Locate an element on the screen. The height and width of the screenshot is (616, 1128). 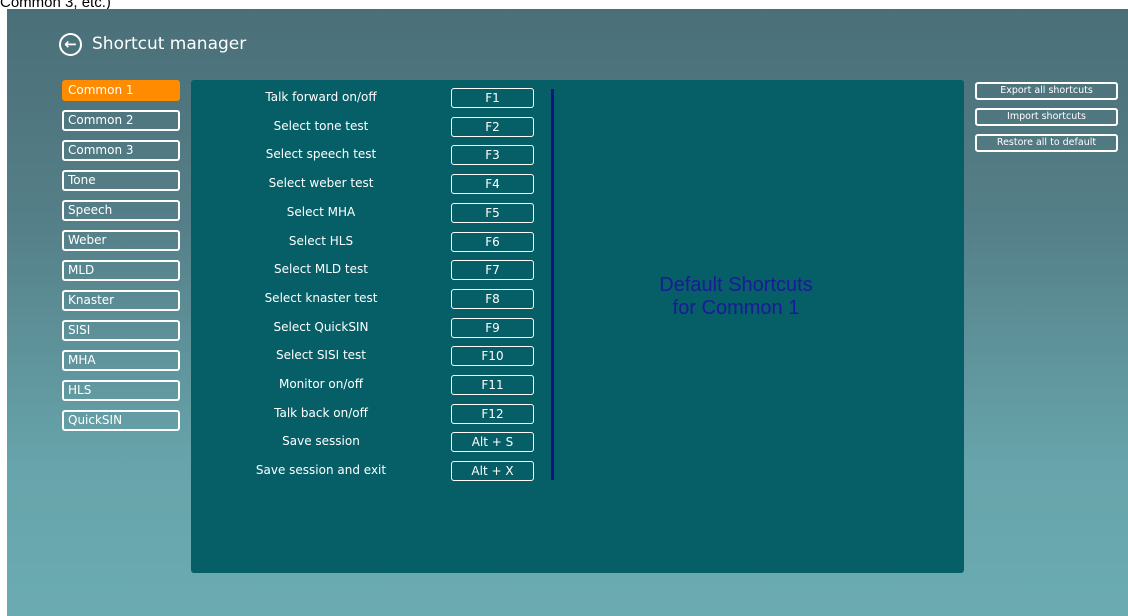
tab-mha: MHA is located at coordinates (121, 360).